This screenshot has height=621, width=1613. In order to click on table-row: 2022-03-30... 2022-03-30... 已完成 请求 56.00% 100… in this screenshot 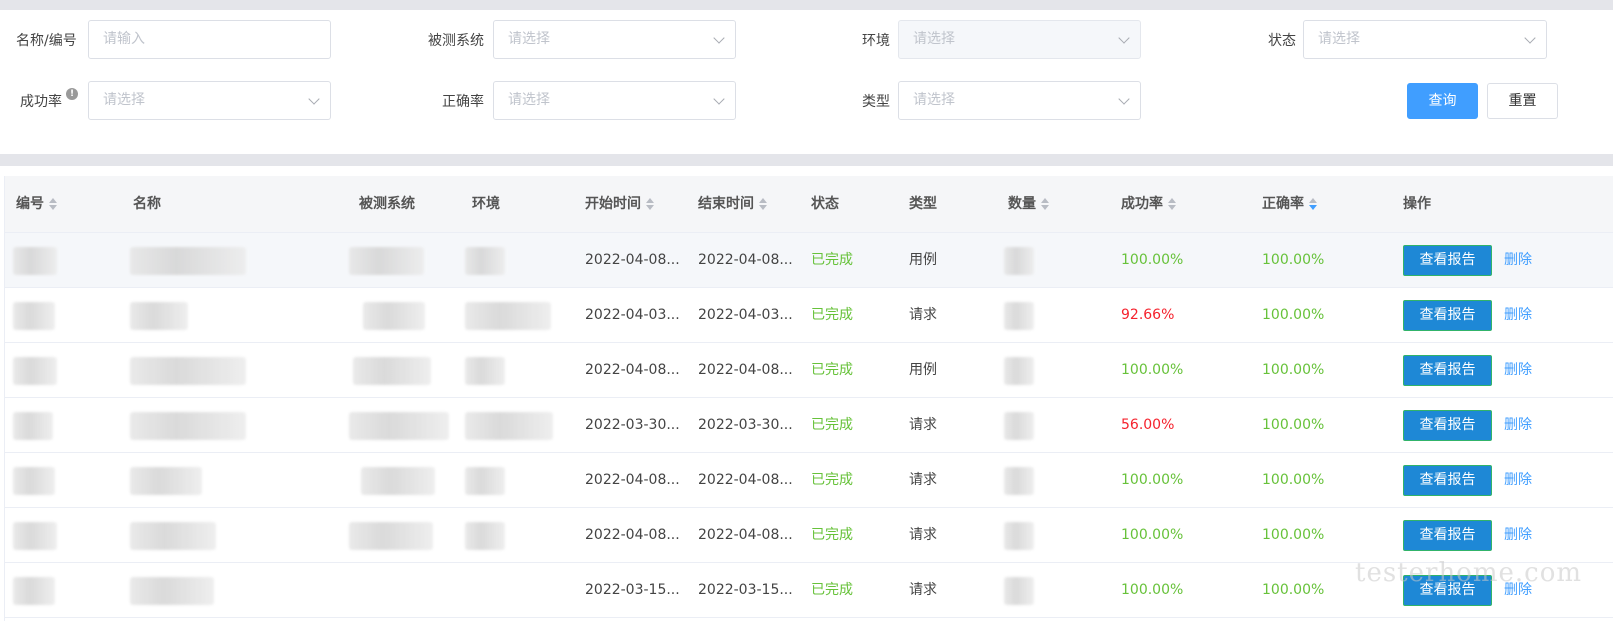, I will do `click(809, 425)`.